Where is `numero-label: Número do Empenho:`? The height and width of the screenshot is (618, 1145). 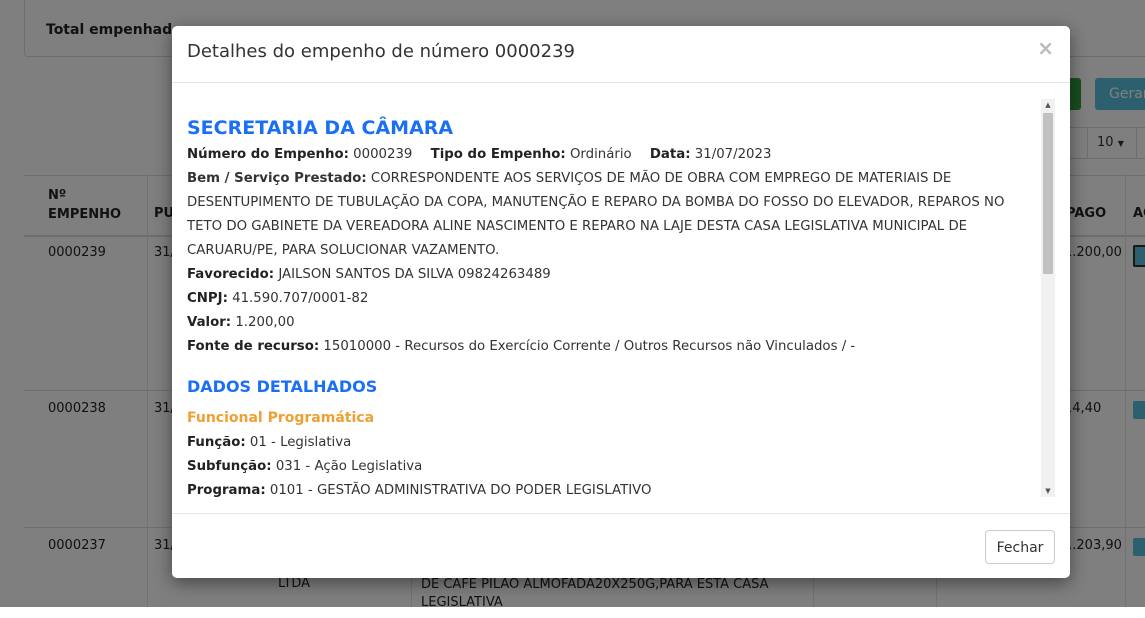 numero-label: Número do Empenho: is located at coordinates (268, 154).